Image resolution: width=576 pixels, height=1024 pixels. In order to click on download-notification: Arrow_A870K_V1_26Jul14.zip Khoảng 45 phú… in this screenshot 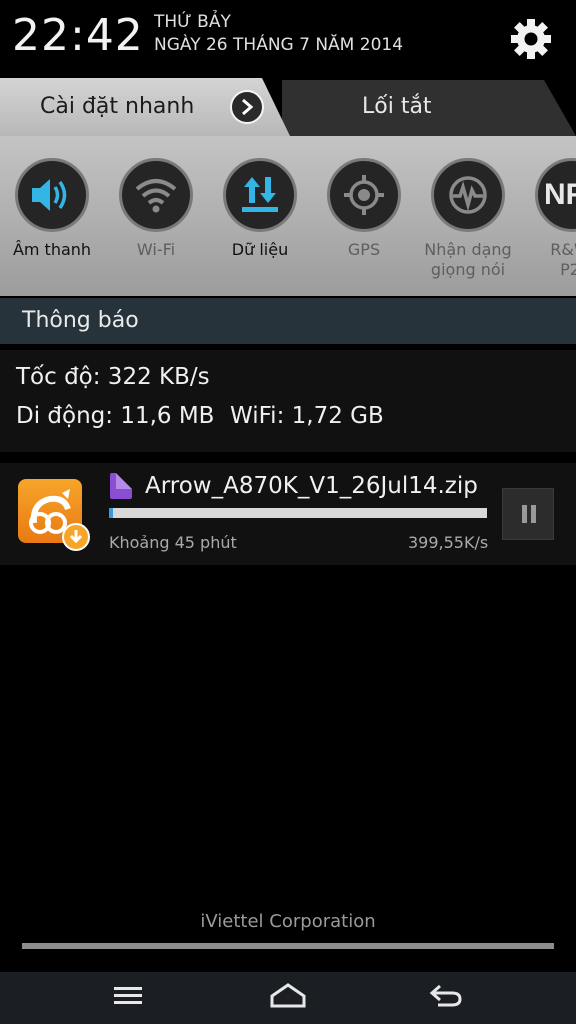, I will do `click(288, 514)`.